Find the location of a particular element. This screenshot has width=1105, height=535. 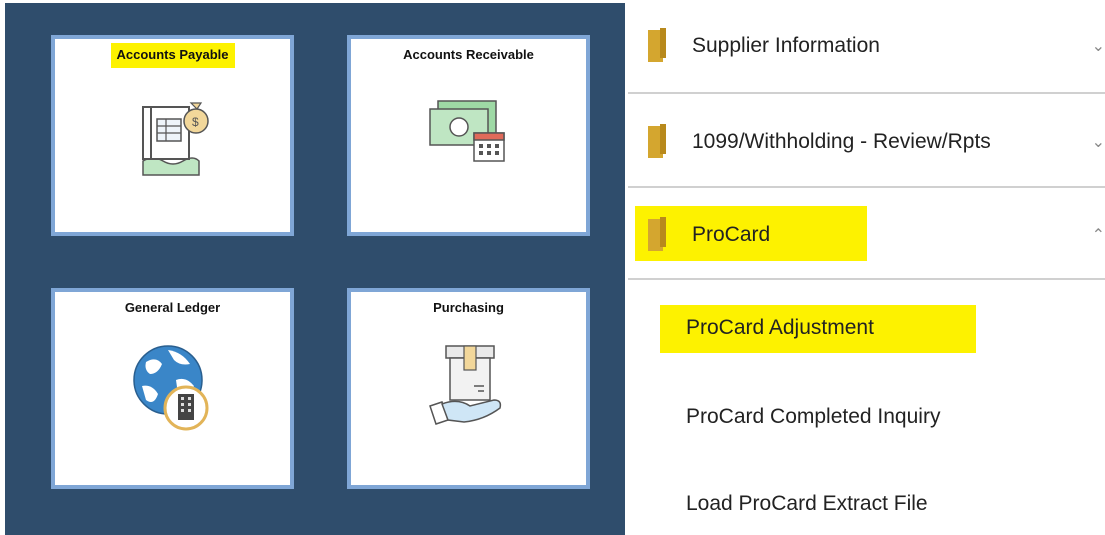

globe-building-icon is located at coordinates (170, 388).